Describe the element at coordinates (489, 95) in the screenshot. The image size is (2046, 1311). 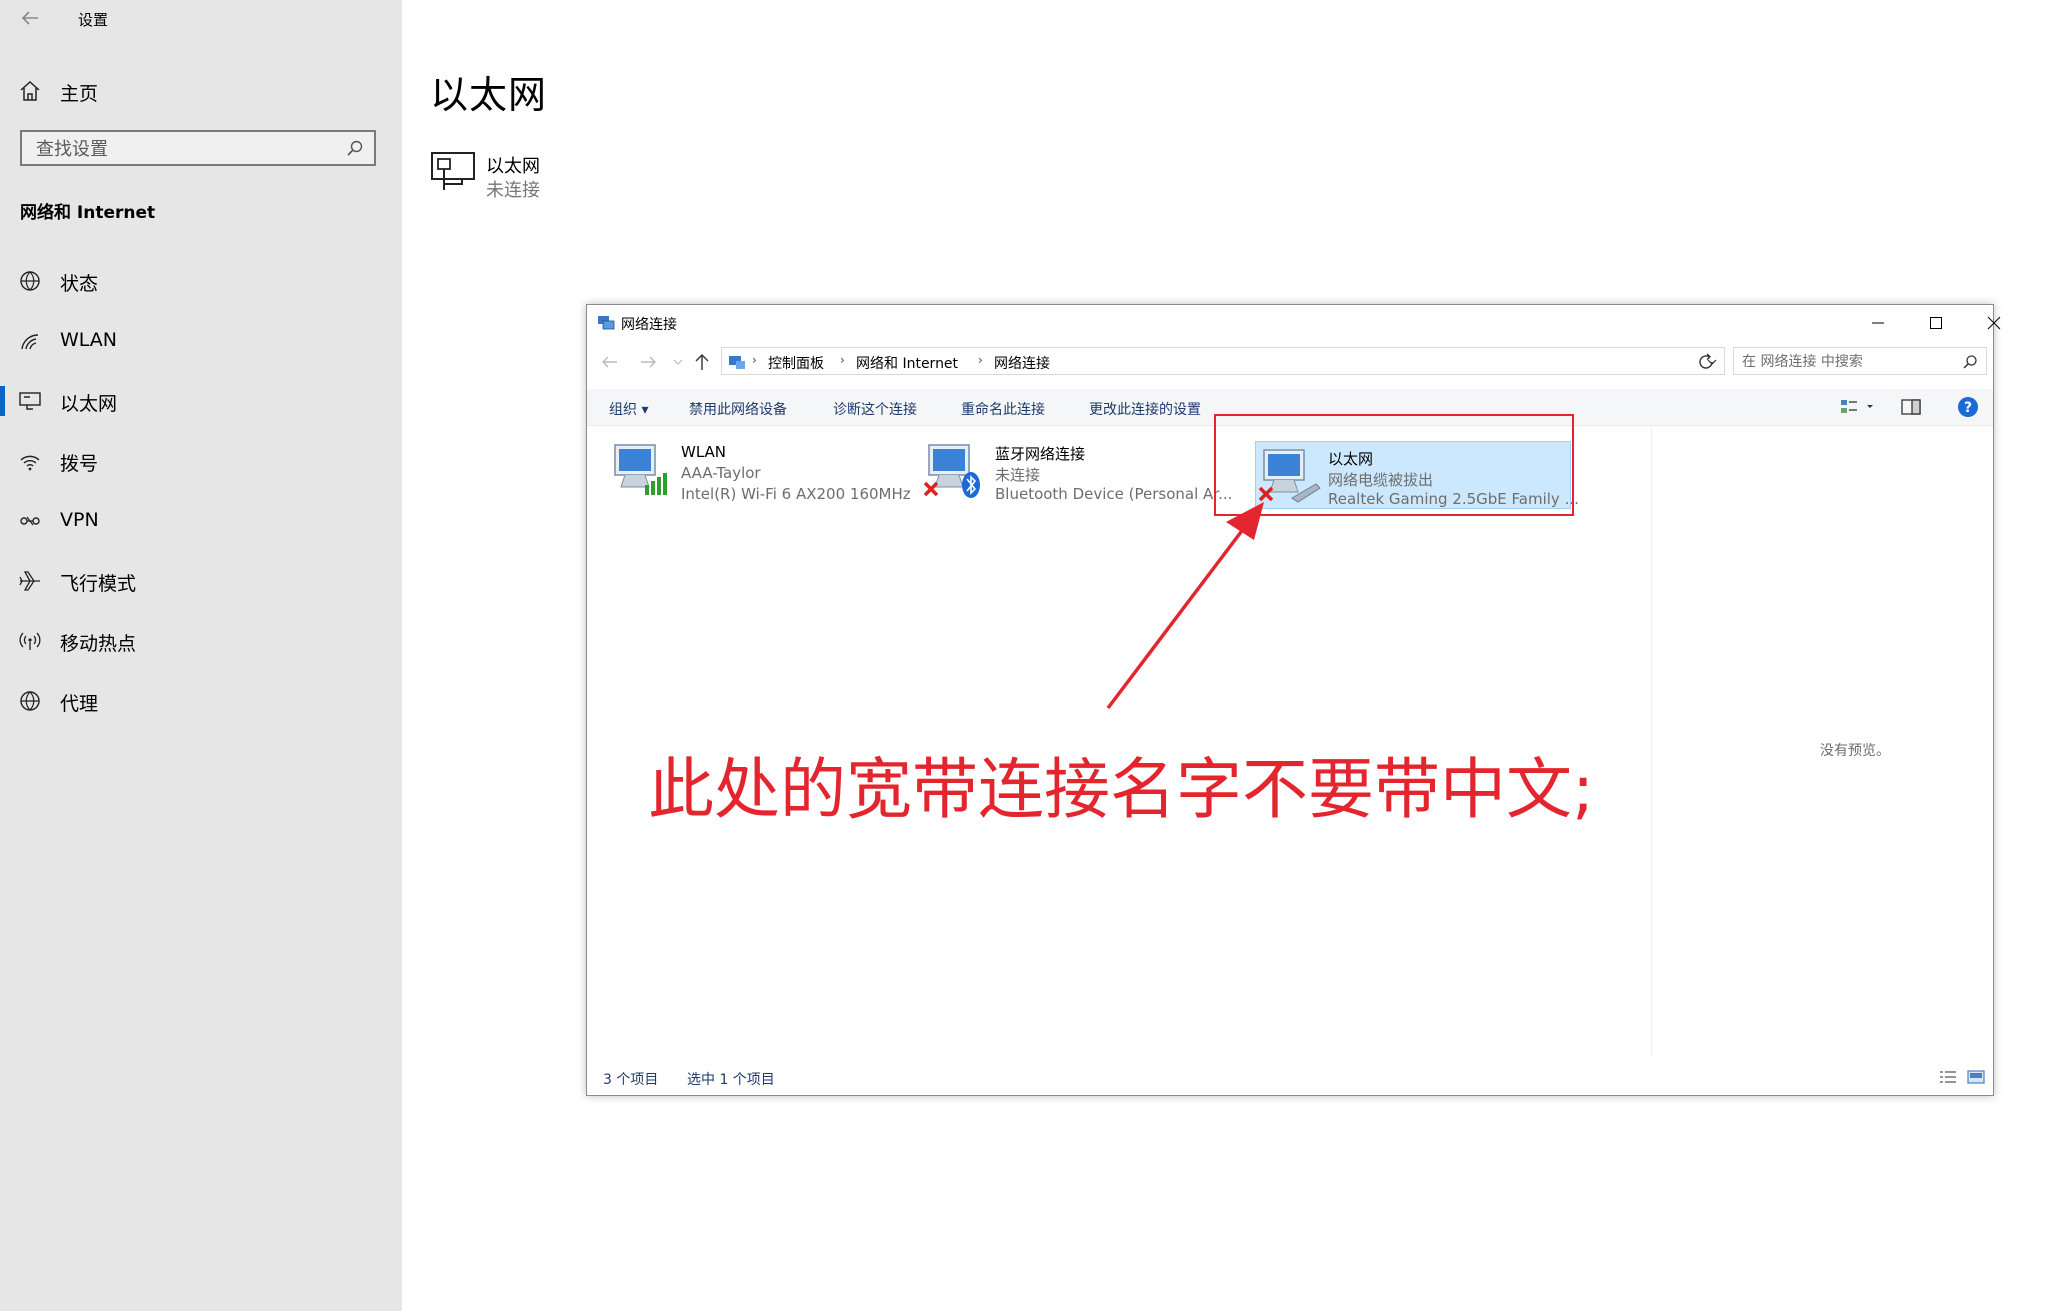
I see `page-title: 以太网` at that location.